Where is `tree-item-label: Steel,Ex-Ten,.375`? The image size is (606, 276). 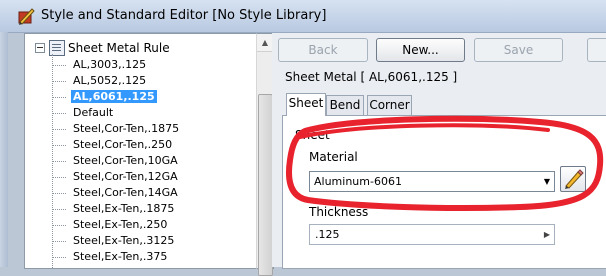
tree-item-label: Steel,Ex-Ten,.375 is located at coordinates (120, 256).